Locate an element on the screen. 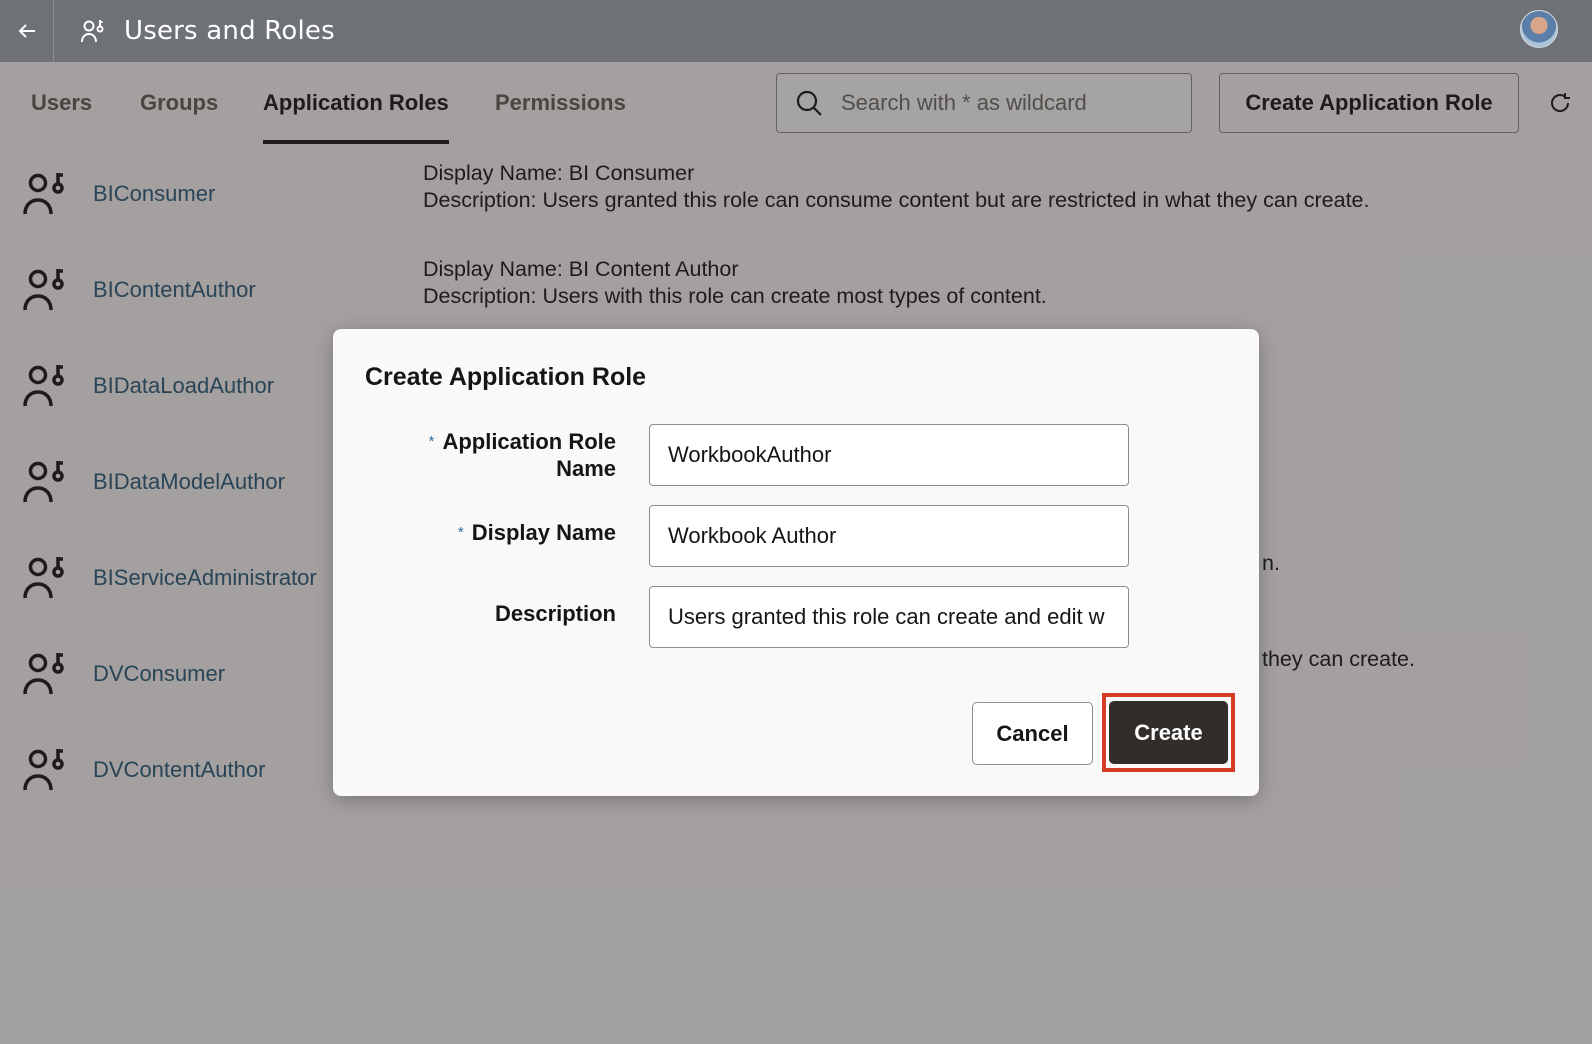 This screenshot has width=1592, height=1044. role-name-label: * Application Role Name is located at coordinates (522, 455).